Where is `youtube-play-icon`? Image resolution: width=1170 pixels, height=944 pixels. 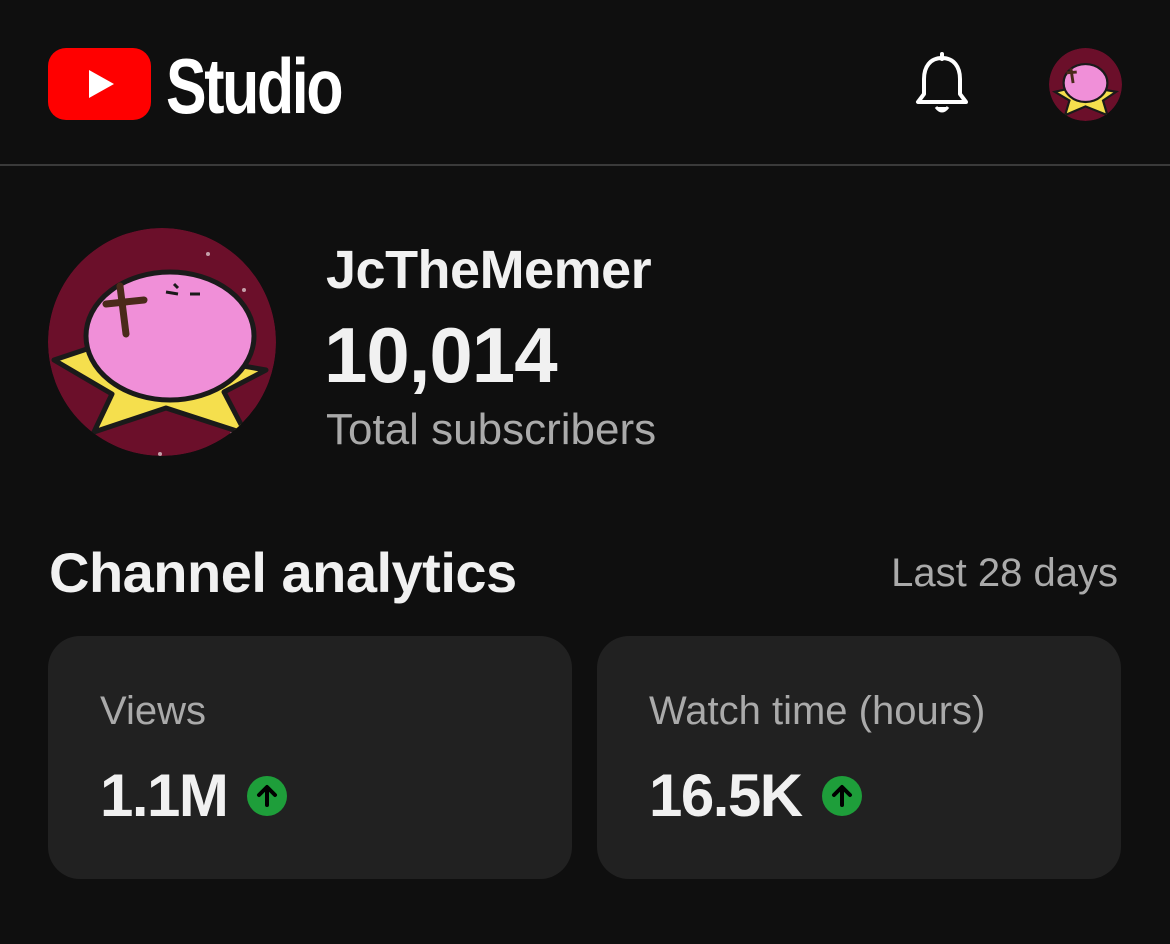
youtube-play-icon is located at coordinates (101, 84).